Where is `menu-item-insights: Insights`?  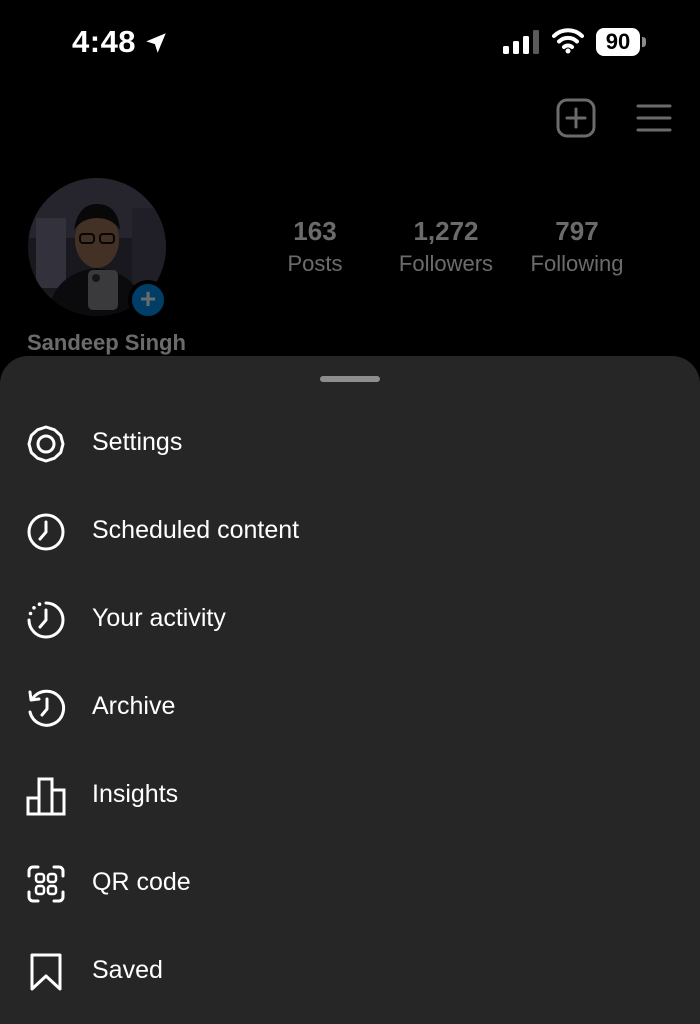
menu-item-insights: Insights is located at coordinates (350, 796).